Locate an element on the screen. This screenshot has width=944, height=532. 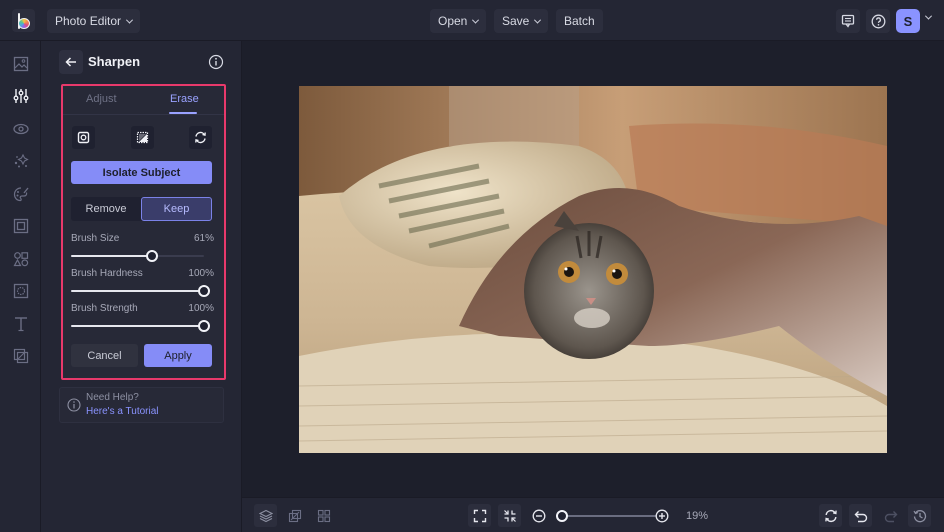
app-switcher-label: Photo Editor is located at coordinates (88, 21).